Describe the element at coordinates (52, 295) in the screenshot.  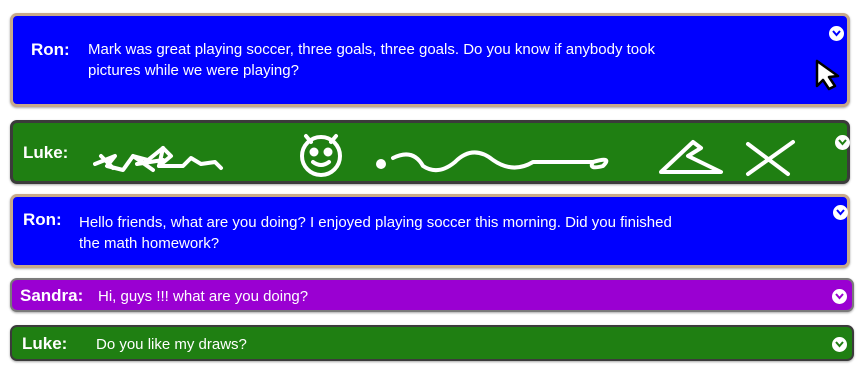
I see `sender-name: Sandra:` at that location.